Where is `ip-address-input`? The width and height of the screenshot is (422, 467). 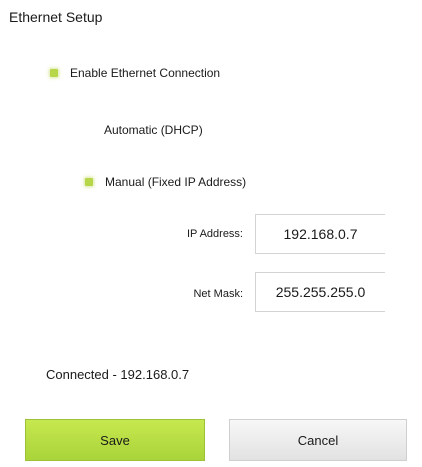
ip-address-input is located at coordinates (320, 234).